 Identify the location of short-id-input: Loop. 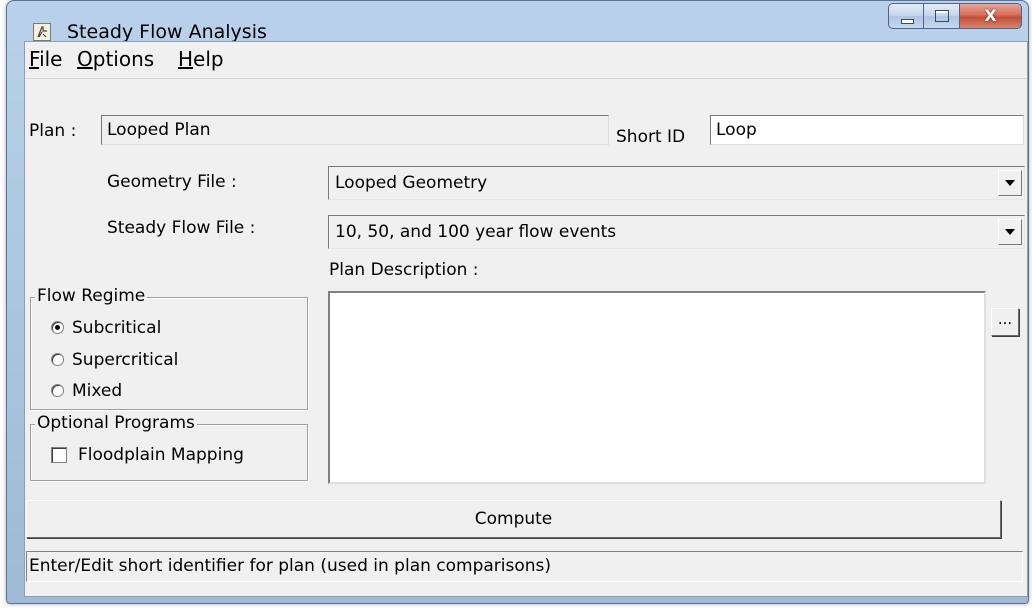
(867, 130).